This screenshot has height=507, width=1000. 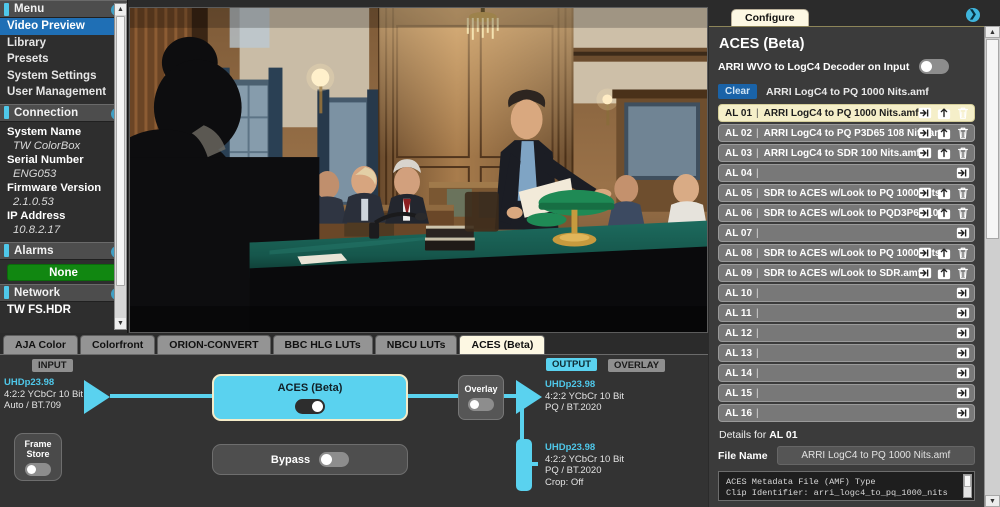 What do you see at coordinates (570, 447) in the screenshot?
I see `output2-format: UHDp23.98` at bounding box center [570, 447].